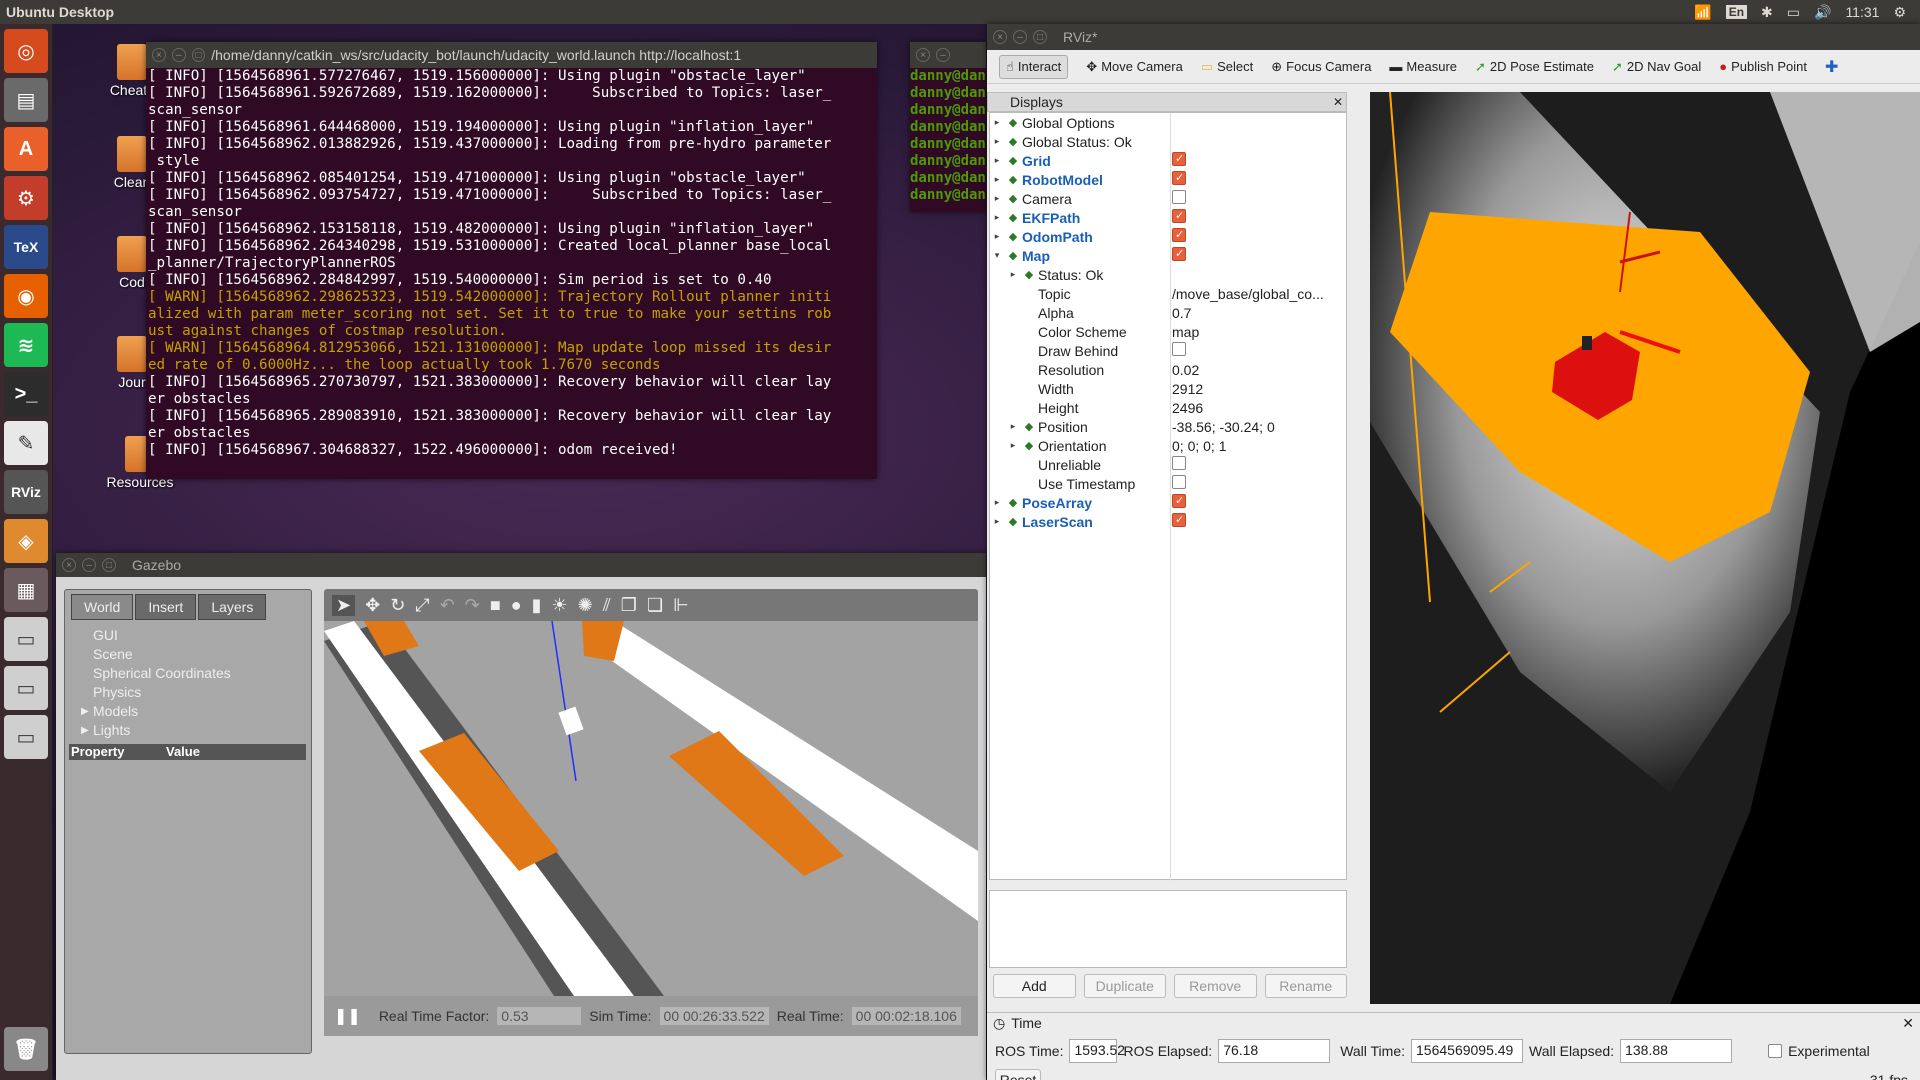  Describe the element at coordinates (1168, 521) in the screenshot. I see `display-row: ▸ ◆ LaserScan` at that location.